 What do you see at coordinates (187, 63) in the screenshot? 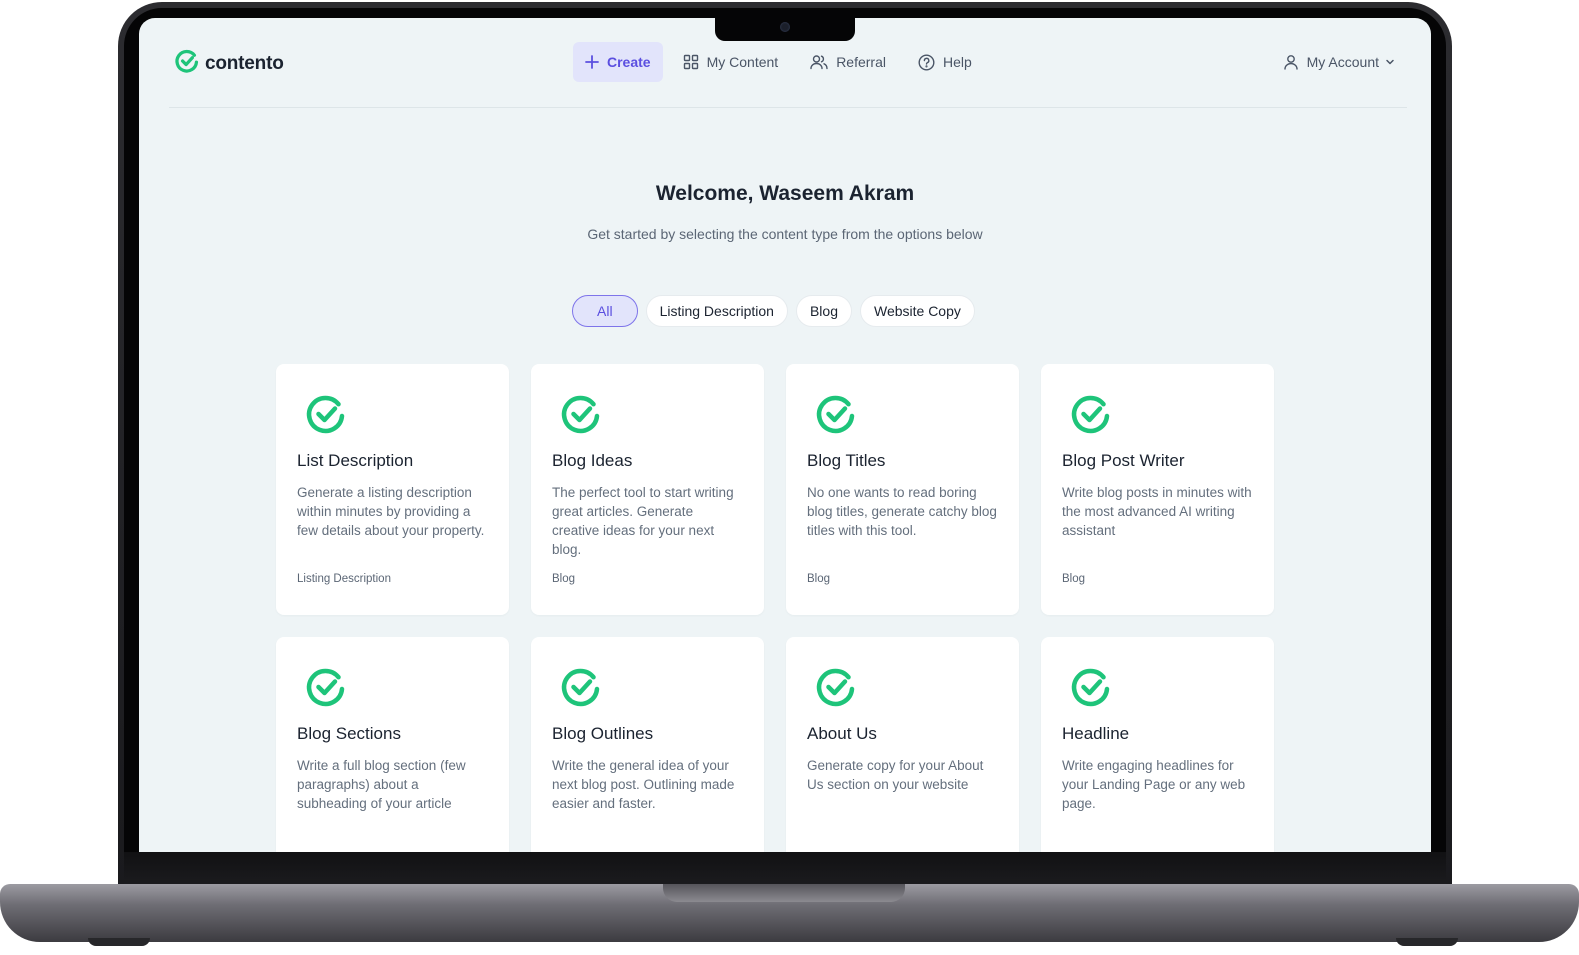
I see `contento-logo-icon` at bounding box center [187, 63].